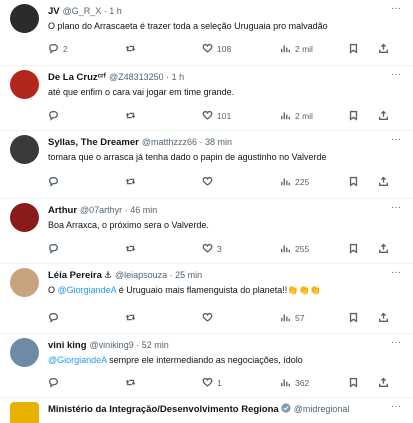 The width and height of the screenshot is (413, 423). Describe the element at coordinates (322, 409) in the screenshot. I see `user-handle: @midregional` at that location.